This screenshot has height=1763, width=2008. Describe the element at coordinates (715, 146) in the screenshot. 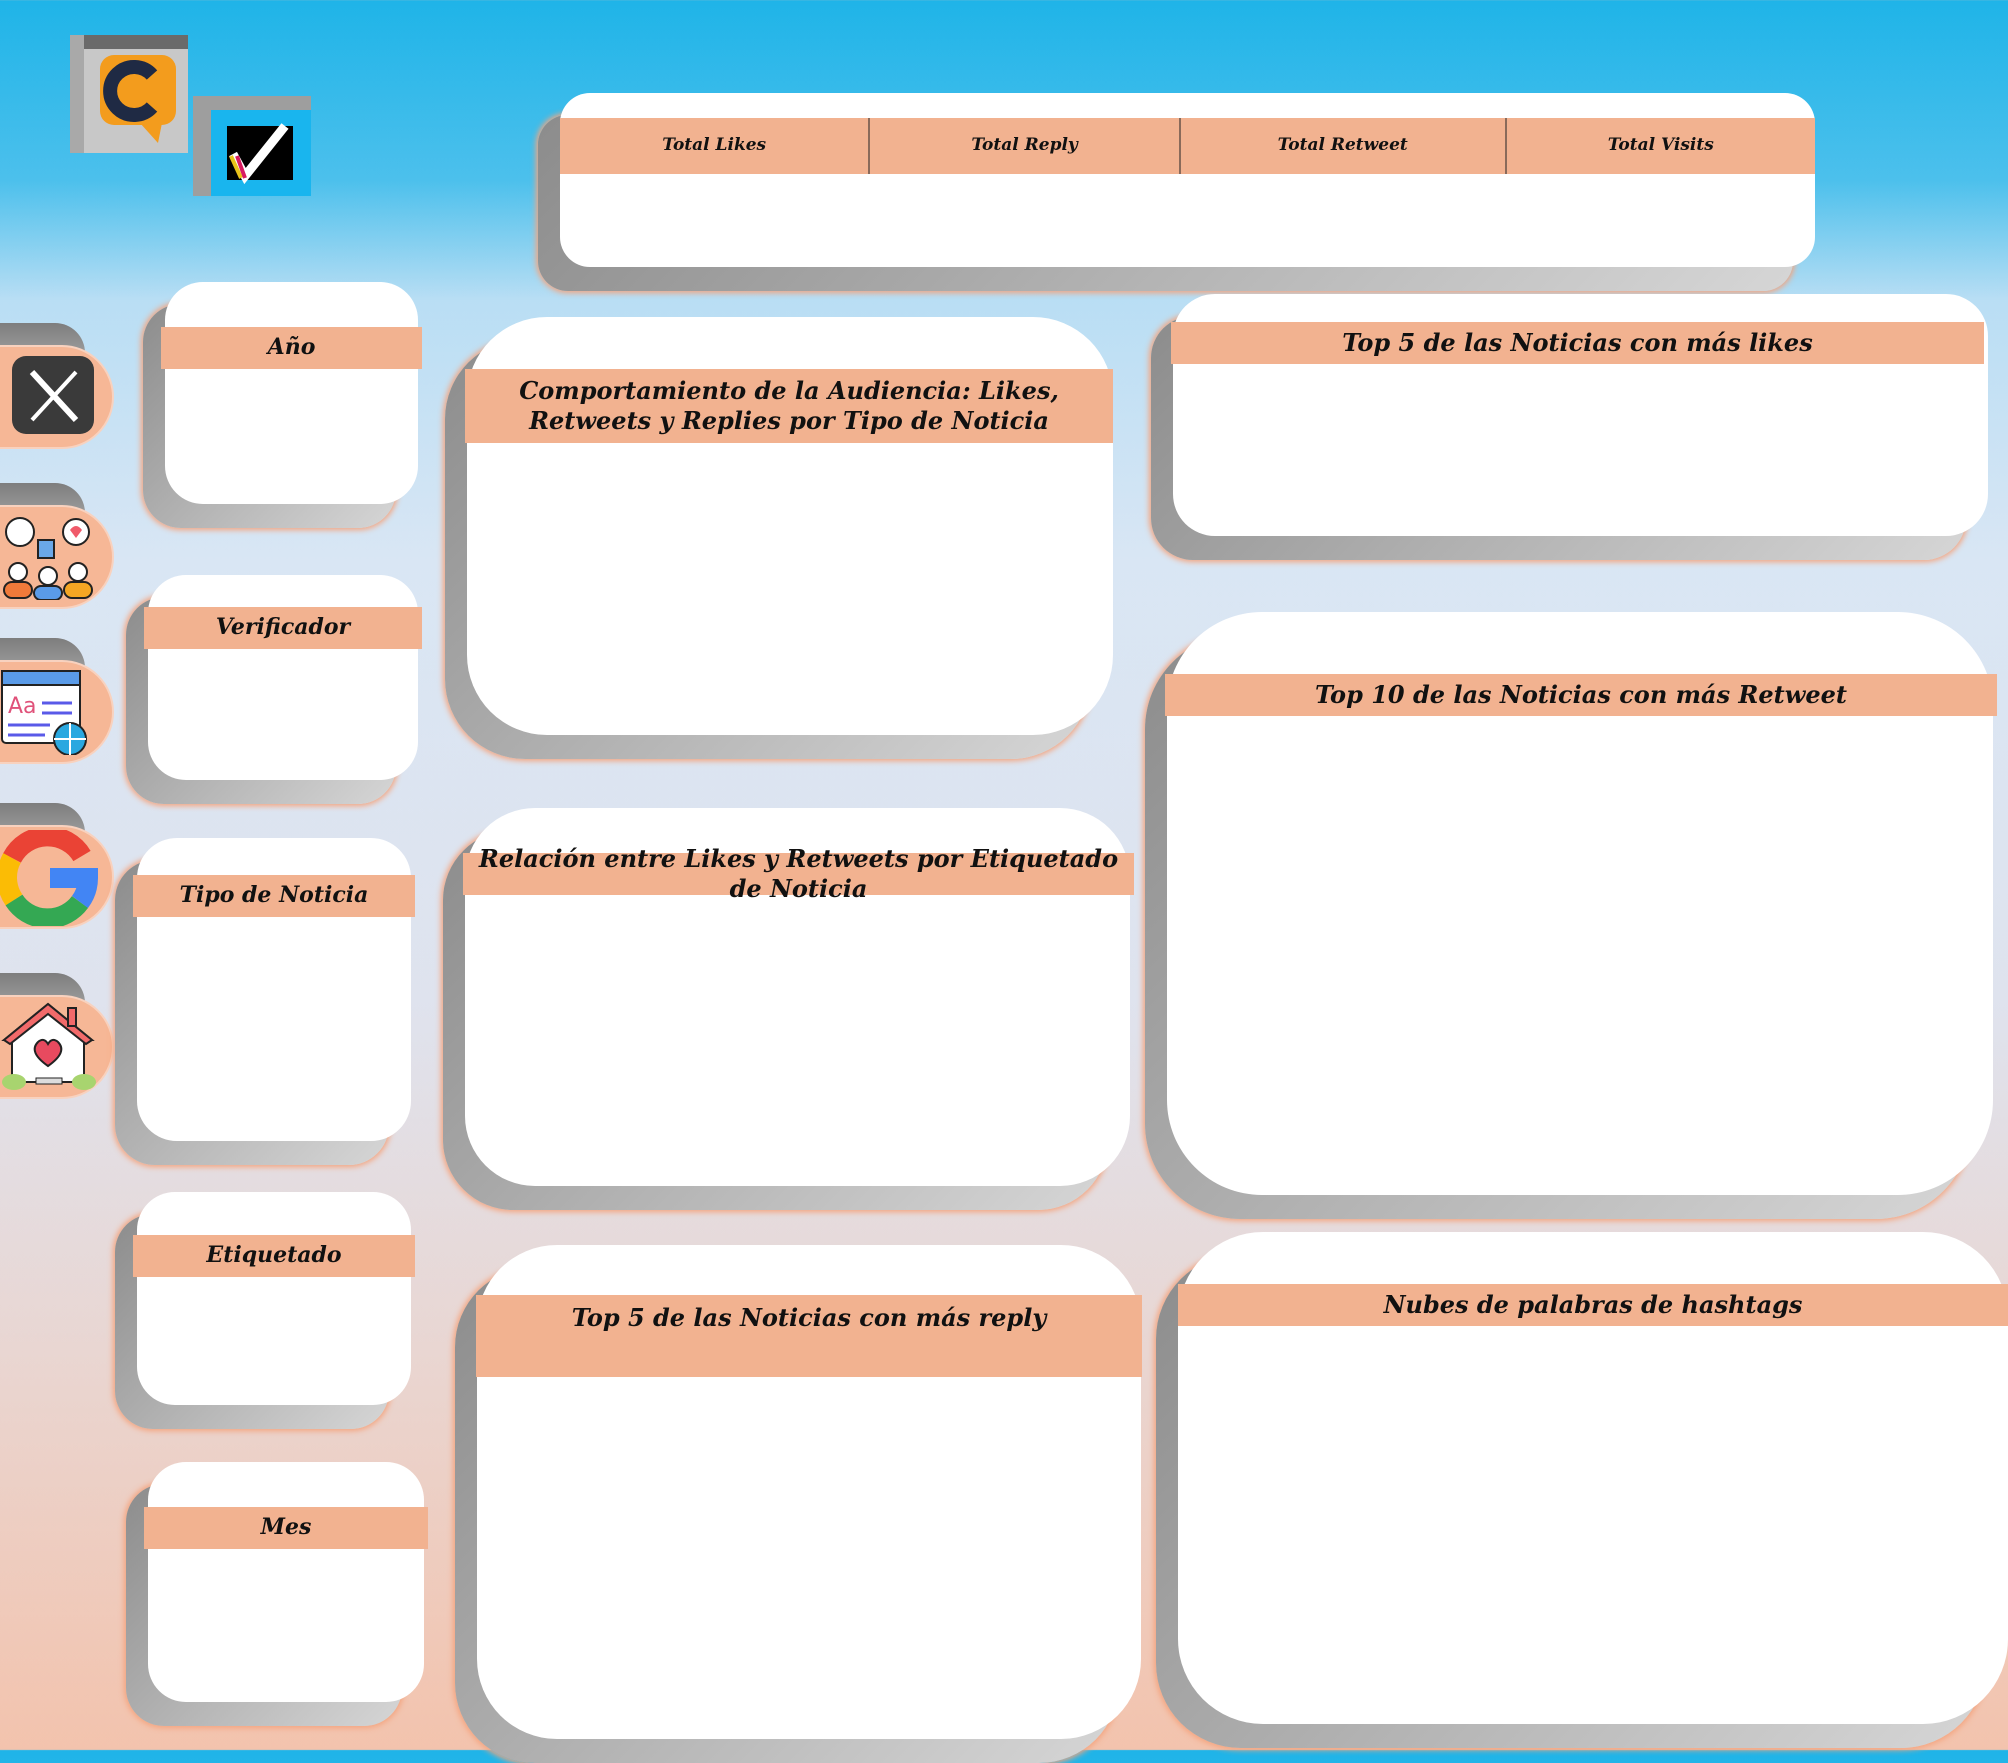

I see `kpi-total-likes: Total Likes` at that location.